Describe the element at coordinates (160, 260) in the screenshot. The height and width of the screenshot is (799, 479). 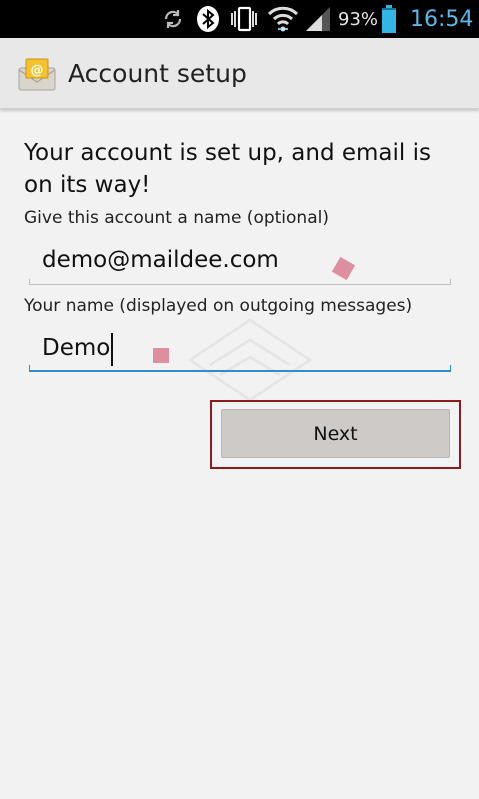
I see `account-name-input: demo@maildee.com` at that location.